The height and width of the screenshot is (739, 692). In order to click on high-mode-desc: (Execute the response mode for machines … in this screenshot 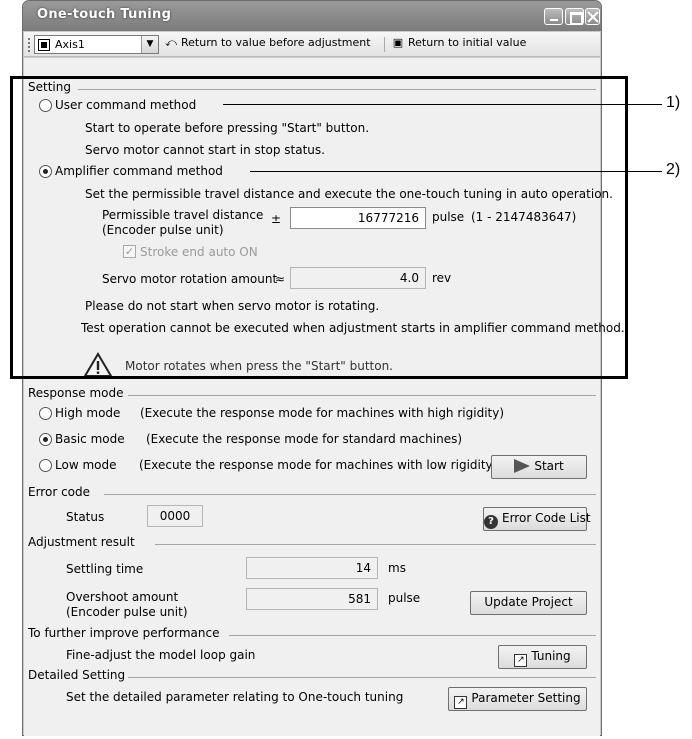, I will do `click(322, 413)`.